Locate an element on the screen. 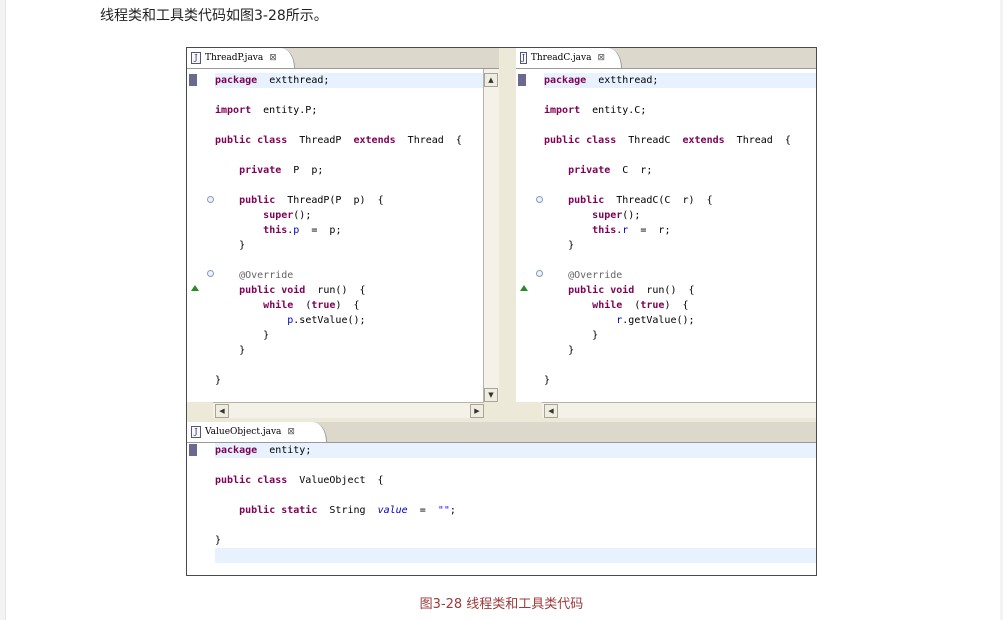 The width and height of the screenshot is (1003, 620). code-line: p.setValue(); is located at coordinates (349, 320).